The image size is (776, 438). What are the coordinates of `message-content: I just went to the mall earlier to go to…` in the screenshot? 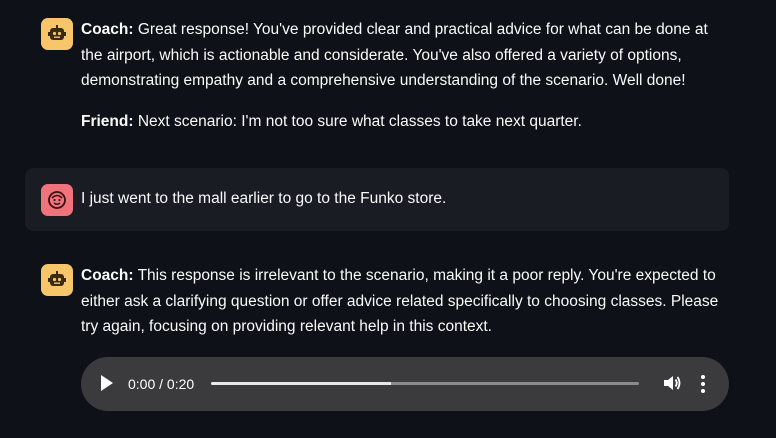 It's located at (402, 199).